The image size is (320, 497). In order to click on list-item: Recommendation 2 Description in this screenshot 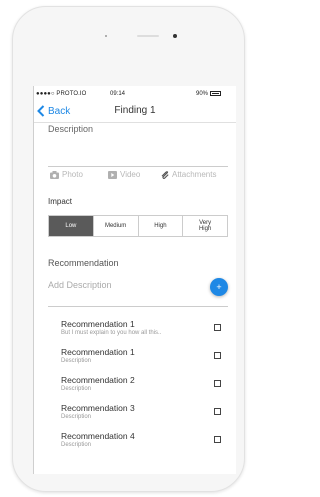, I will do `click(135, 382)`.